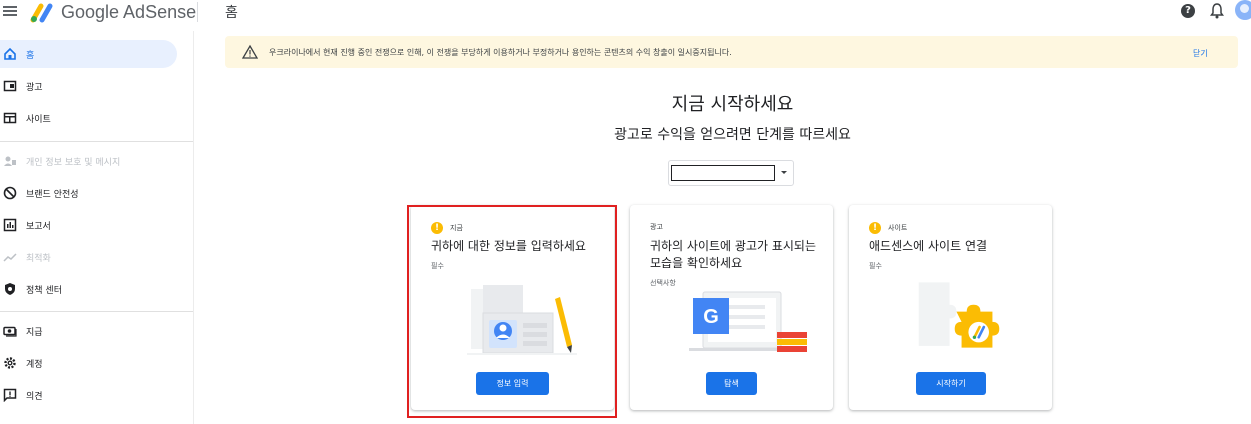 This screenshot has height=424, width=1251. Describe the element at coordinates (10, 54) in the screenshot. I see `home-icon` at that location.